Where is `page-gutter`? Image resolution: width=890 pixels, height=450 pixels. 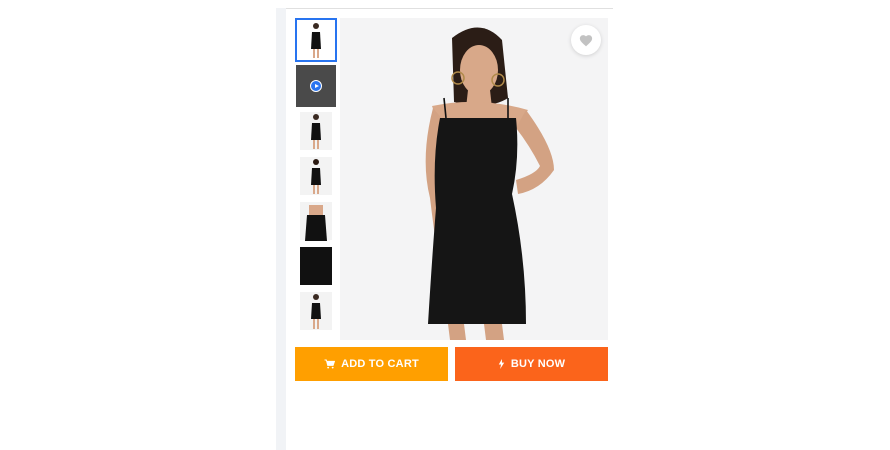
page-gutter is located at coordinates (281, 229).